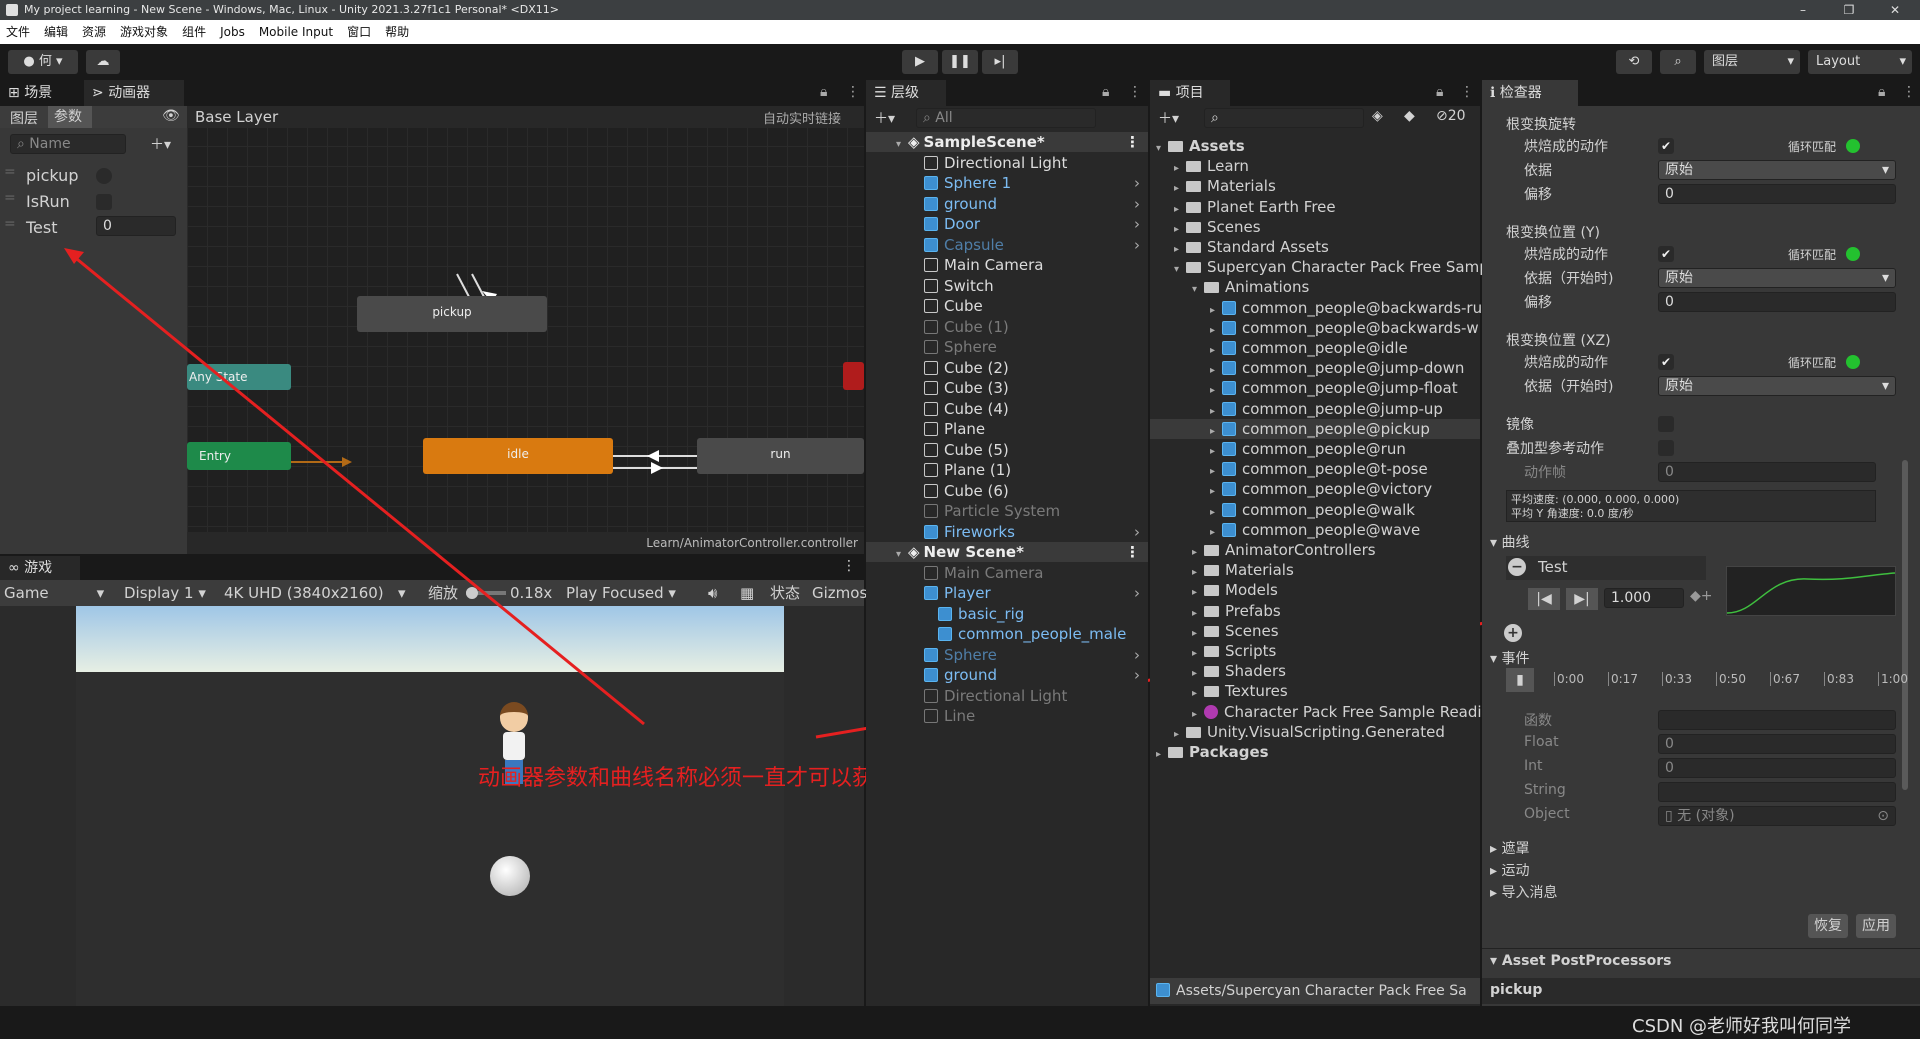 Image resolution: width=1920 pixels, height=1039 pixels. Describe the element at coordinates (1315, 207) in the screenshot. I see `project-item: ▸ Planet Earth Free` at that location.